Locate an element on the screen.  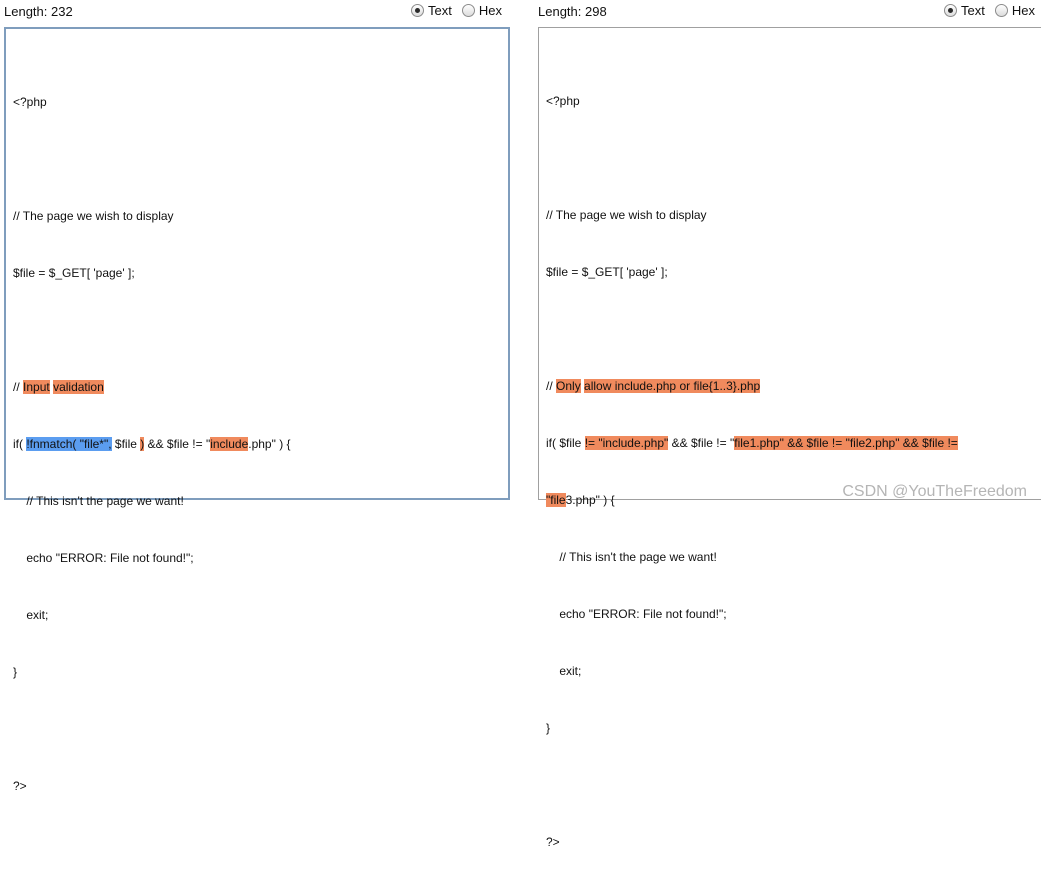
code-text: $file is located at coordinates (126, 444).